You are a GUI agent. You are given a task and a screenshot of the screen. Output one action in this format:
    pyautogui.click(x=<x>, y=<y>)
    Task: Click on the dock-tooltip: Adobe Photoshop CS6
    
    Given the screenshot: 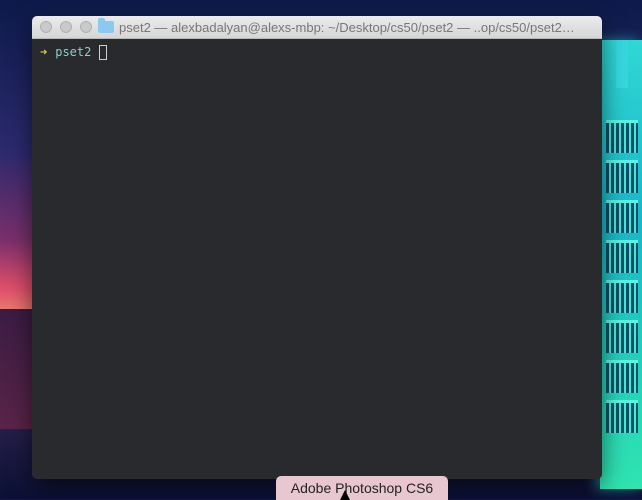 What is the action you would take?
    pyautogui.click(x=362, y=488)
    